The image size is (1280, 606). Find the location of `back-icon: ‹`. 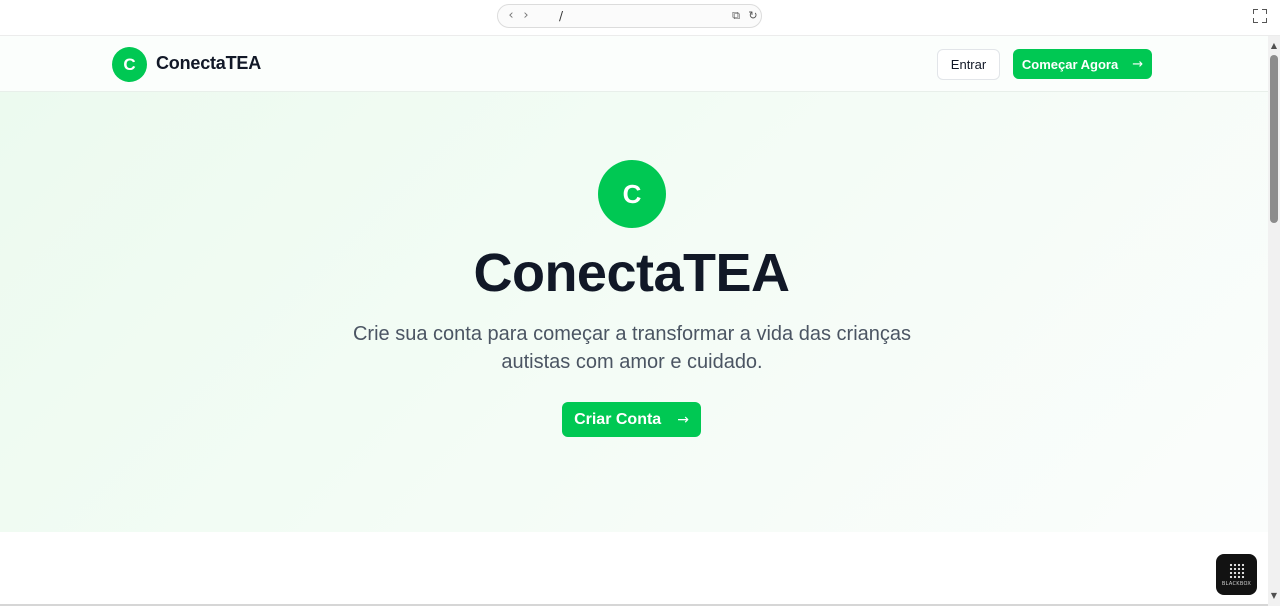

back-icon: ‹ is located at coordinates (511, 16).